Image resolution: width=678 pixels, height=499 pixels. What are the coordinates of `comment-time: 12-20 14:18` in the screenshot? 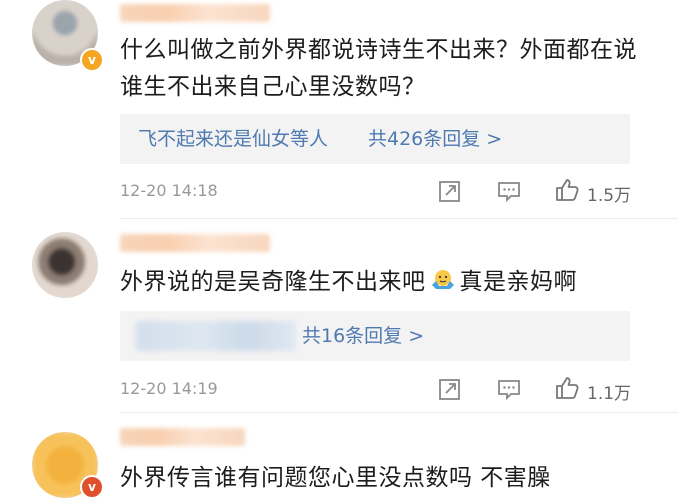 It's located at (169, 190).